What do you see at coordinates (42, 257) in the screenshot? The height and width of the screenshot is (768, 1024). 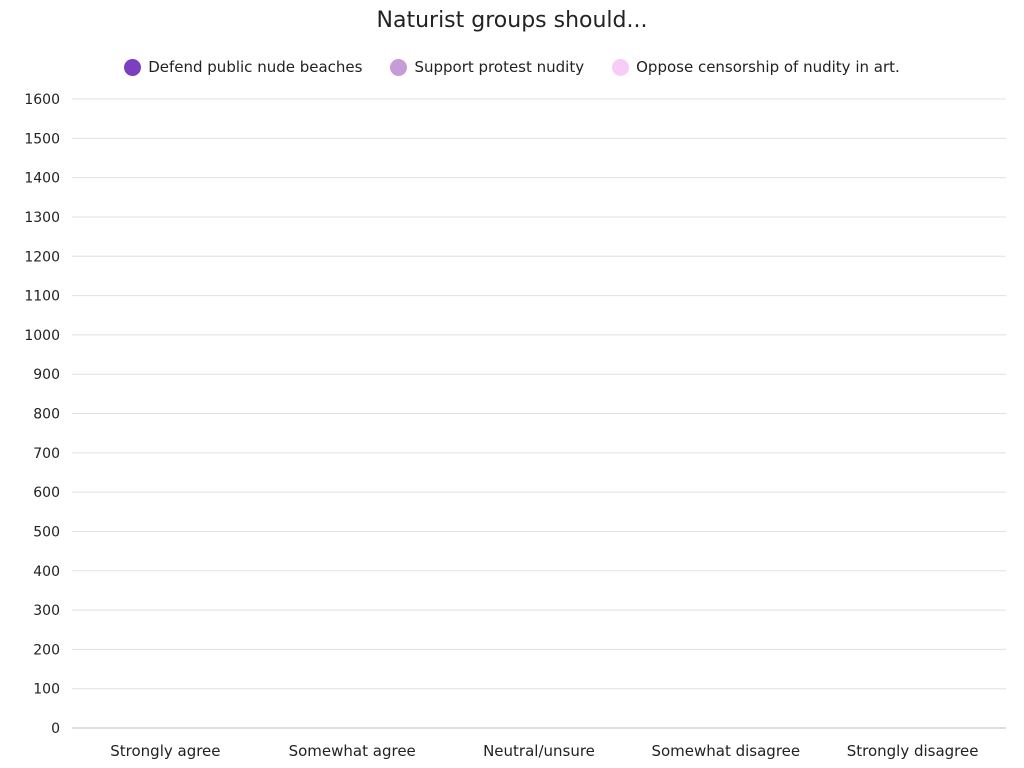 I see `y-tick-label: 1200` at bounding box center [42, 257].